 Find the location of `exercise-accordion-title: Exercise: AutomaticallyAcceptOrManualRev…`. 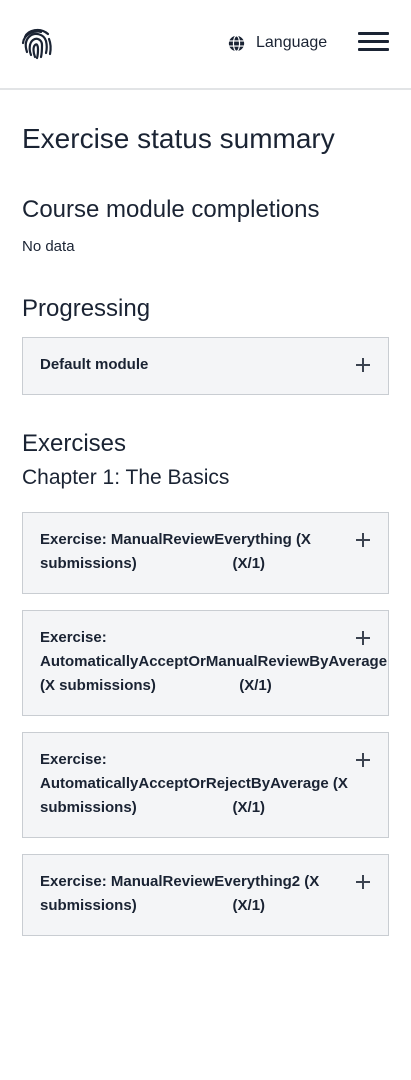

exercise-accordion-title: Exercise: AutomaticallyAcceptOrManualRev… is located at coordinates (220, 662).